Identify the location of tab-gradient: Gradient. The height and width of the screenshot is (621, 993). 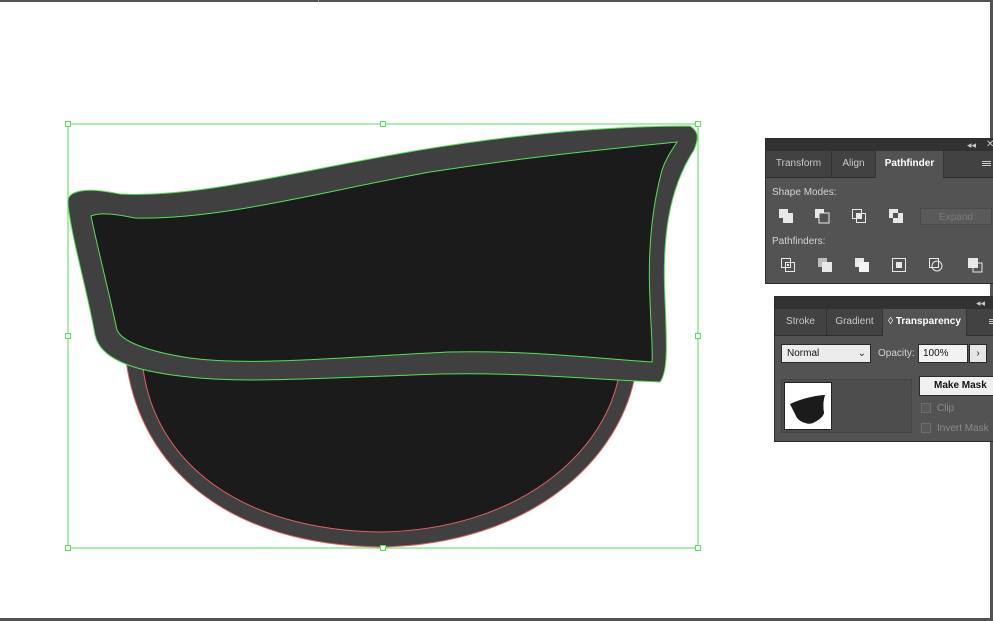
(855, 322).